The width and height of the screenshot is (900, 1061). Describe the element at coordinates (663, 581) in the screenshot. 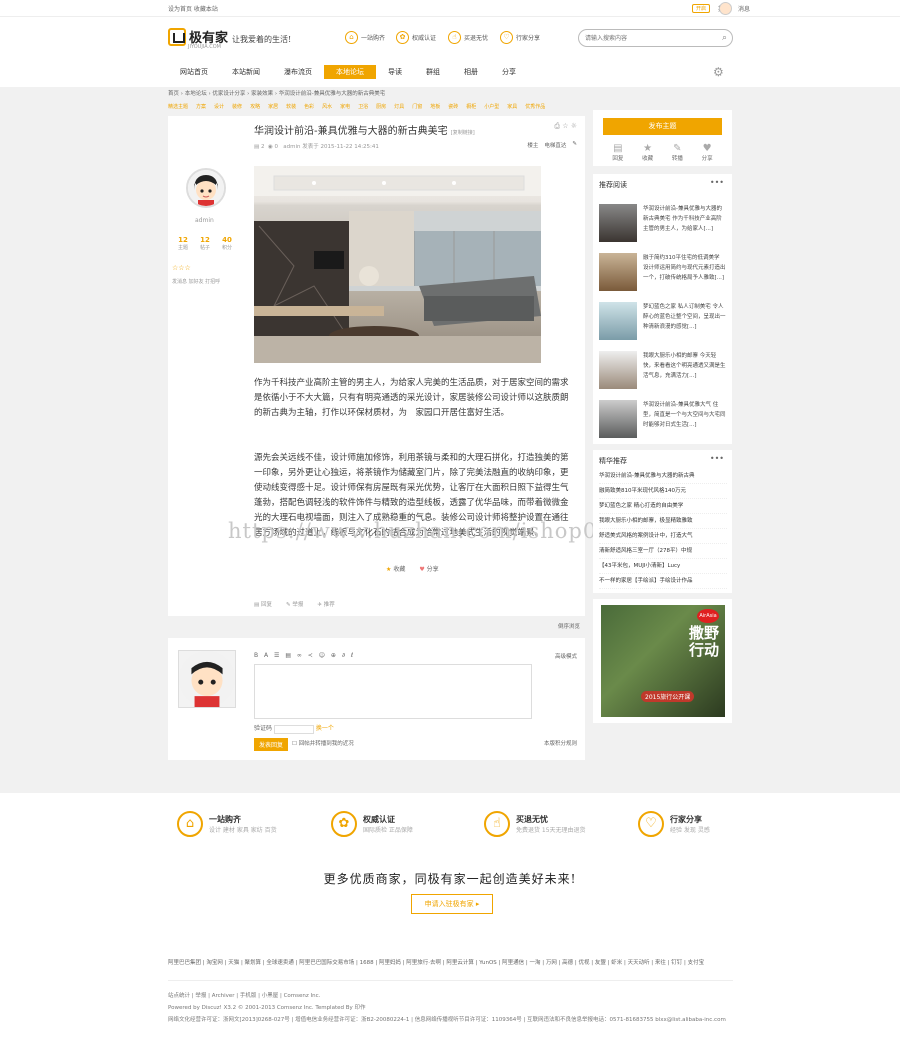

I see `hot-item: 不一样的家居【手绘派】手绘设计作品` at that location.